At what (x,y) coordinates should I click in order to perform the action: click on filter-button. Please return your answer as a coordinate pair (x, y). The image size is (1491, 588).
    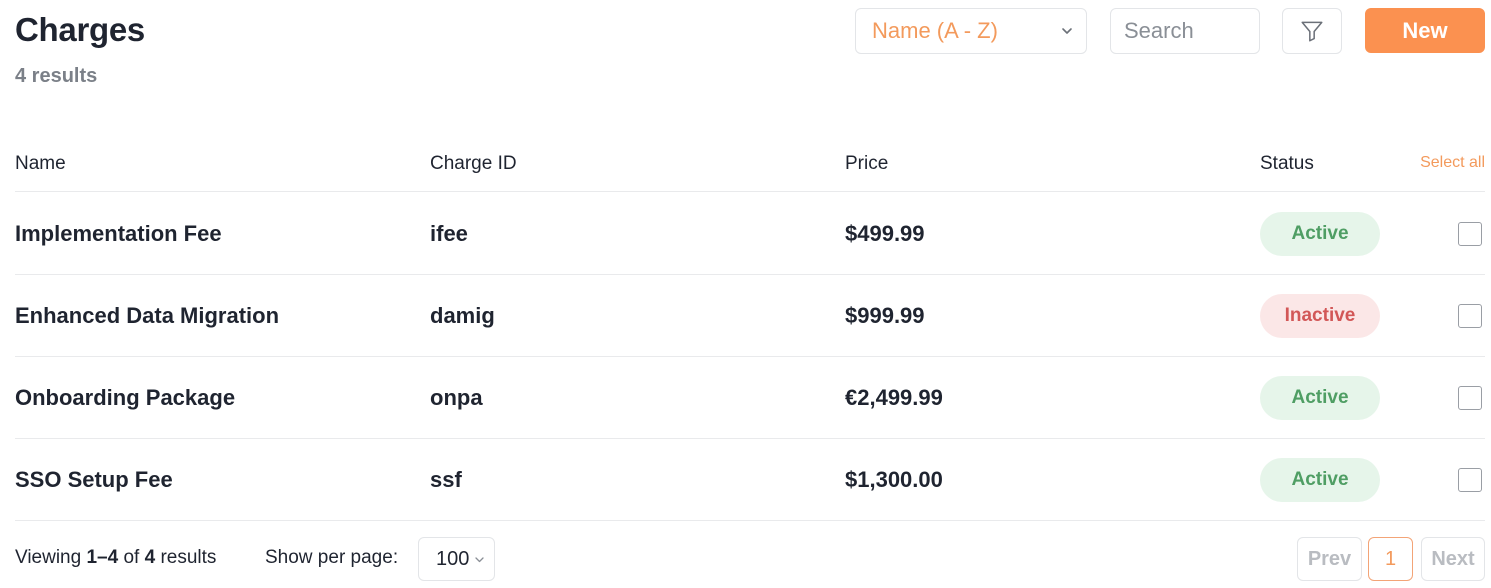
    Looking at the image, I should click on (1312, 31).